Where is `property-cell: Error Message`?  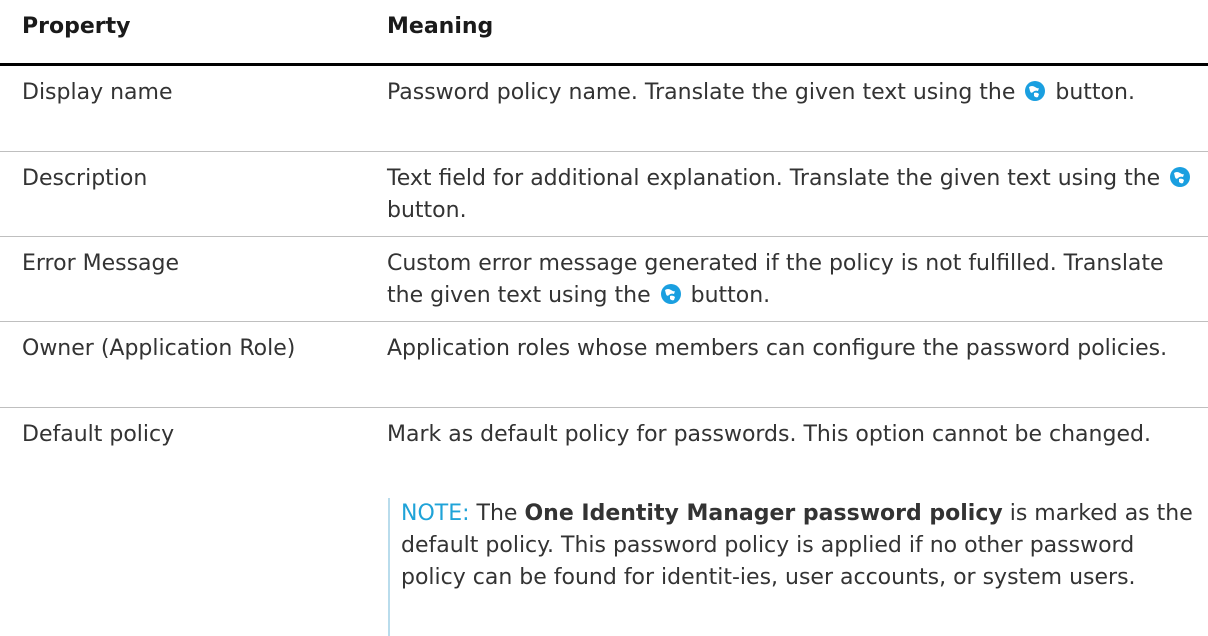
property-cell: Error Message is located at coordinates (101, 263).